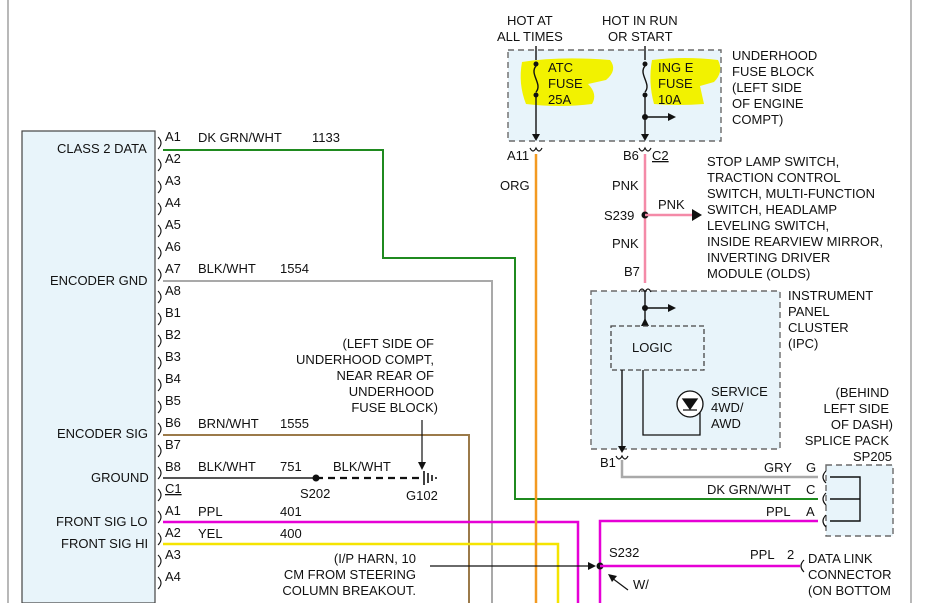 The height and width of the screenshot is (603, 943). I want to click on pin-label: B5, so click(173, 400).